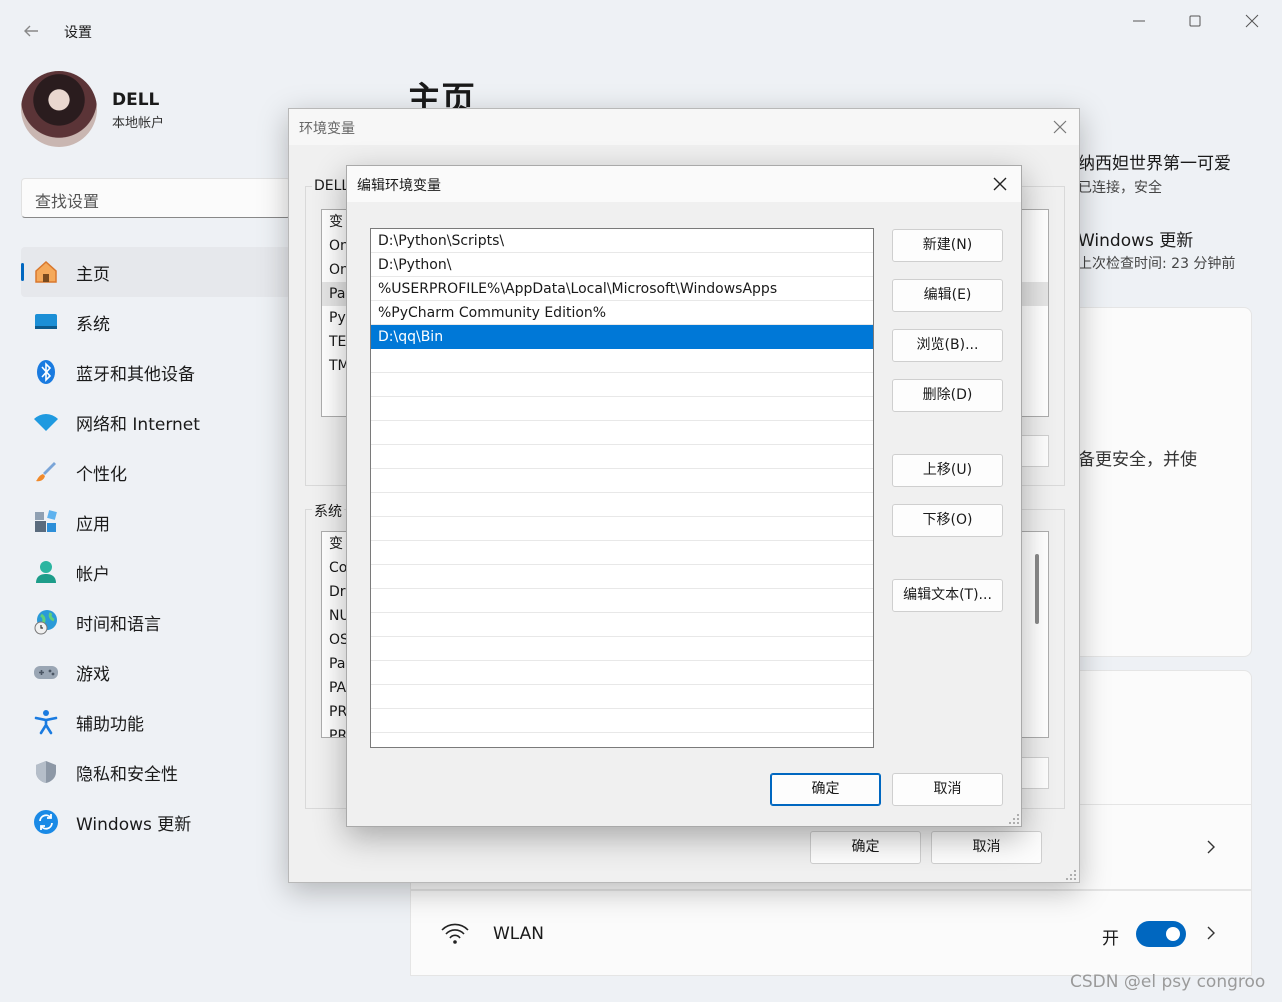 The width and height of the screenshot is (1282, 1002). I want to click on env-ok-button: 确定, so click(865, 847).